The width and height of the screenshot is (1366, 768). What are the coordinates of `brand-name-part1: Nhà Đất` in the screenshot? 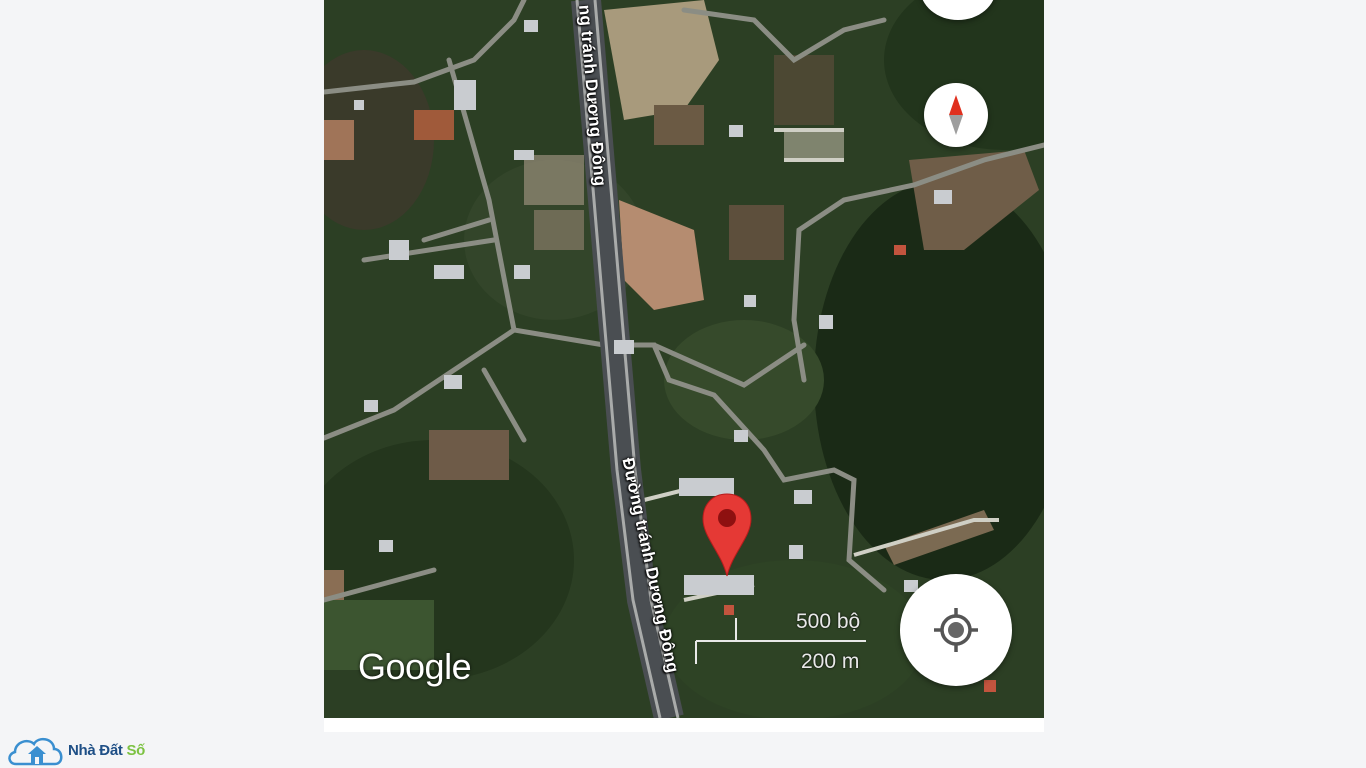 It's located at (97, 750).